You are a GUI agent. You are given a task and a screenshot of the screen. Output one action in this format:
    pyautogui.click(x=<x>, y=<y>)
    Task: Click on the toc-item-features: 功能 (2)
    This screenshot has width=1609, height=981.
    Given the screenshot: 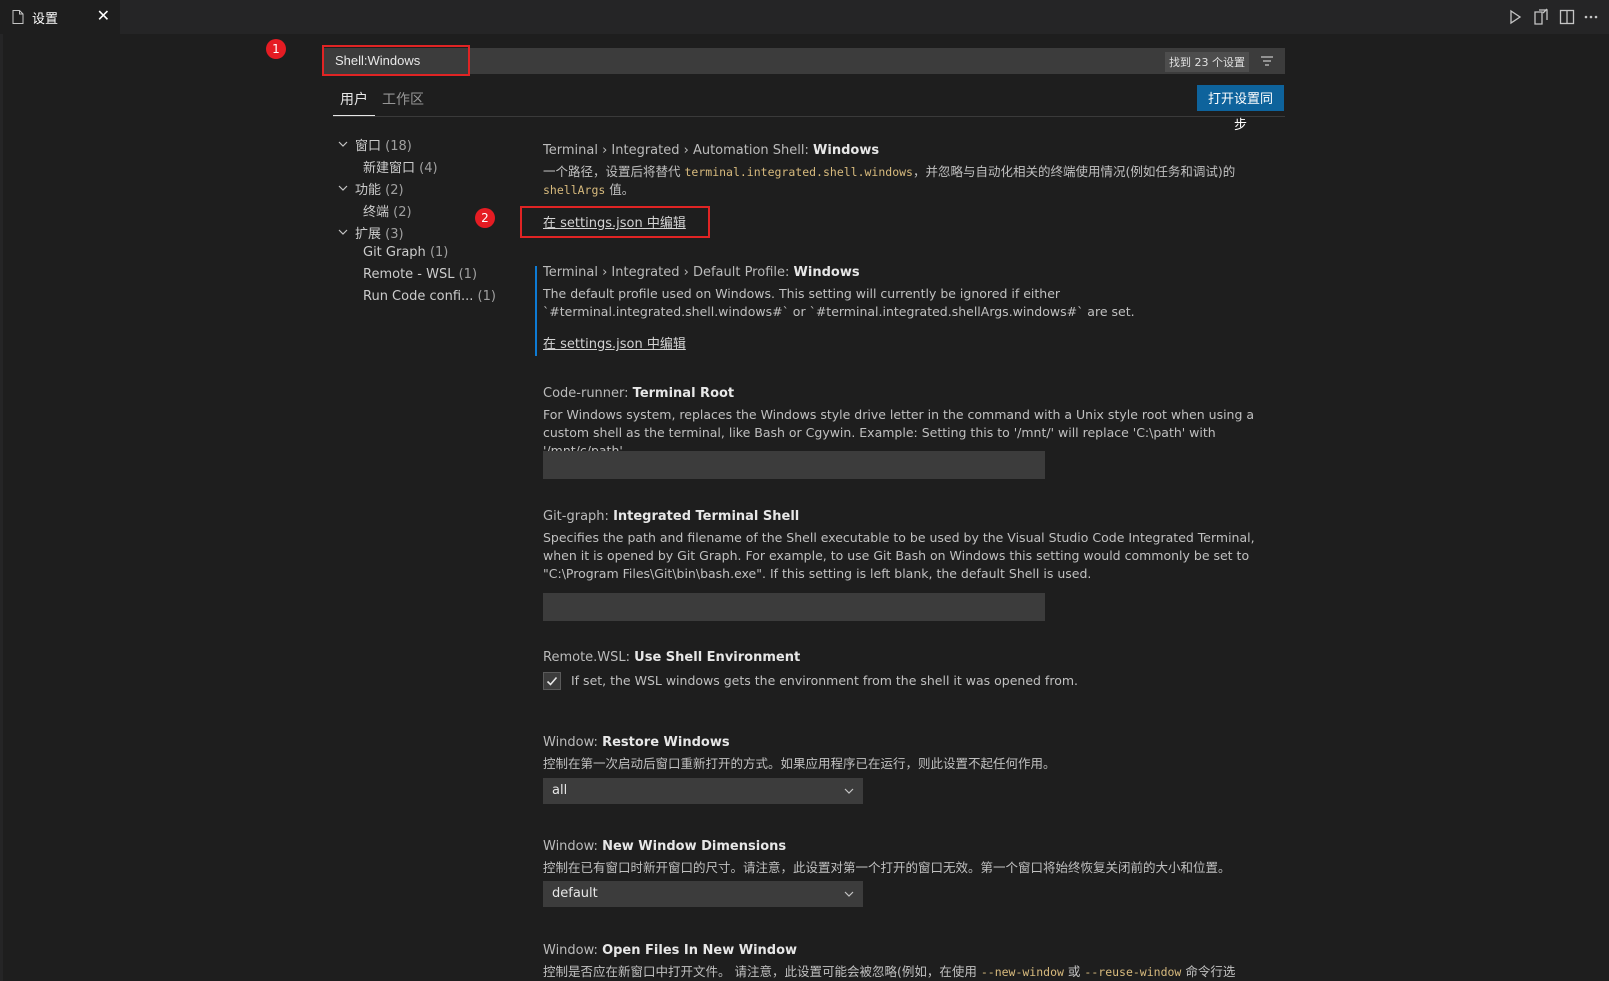 What is the action you would take?
    pyautogui.click(x=379, y=188)
    